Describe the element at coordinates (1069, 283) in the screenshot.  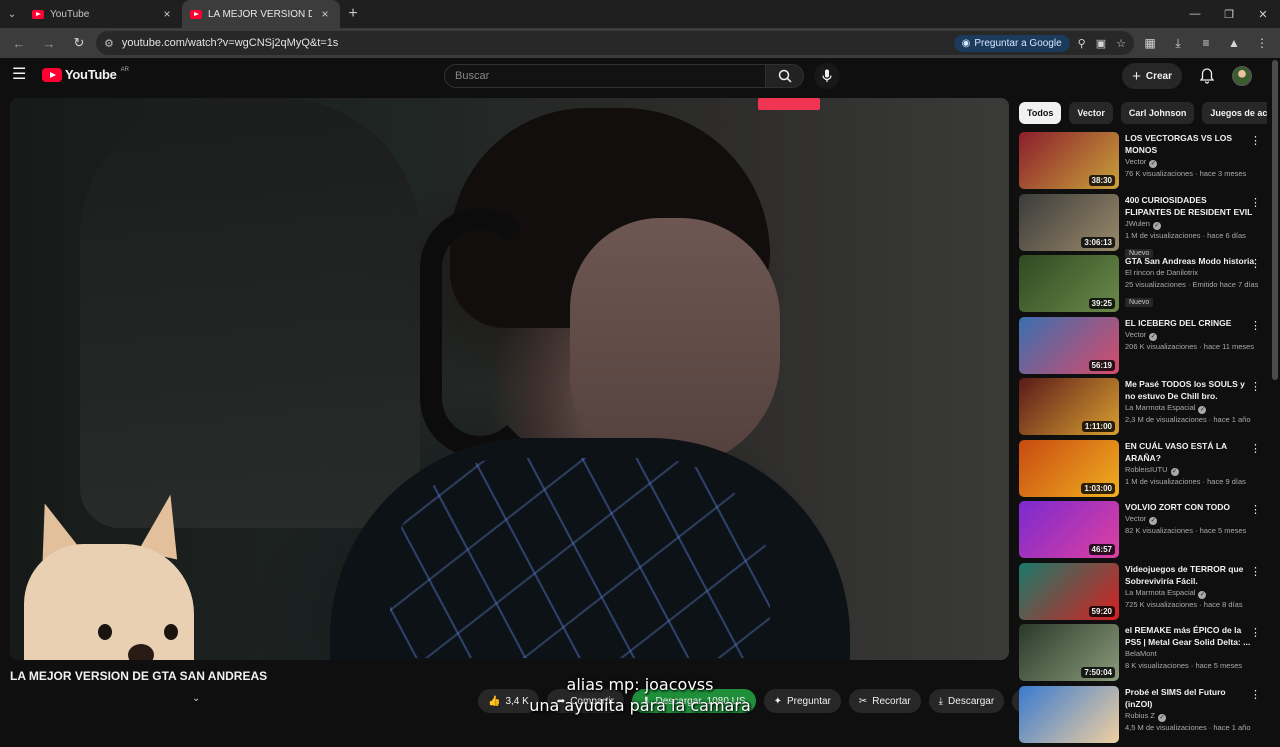
I see `video-thumbnail: 39:25` at that location.